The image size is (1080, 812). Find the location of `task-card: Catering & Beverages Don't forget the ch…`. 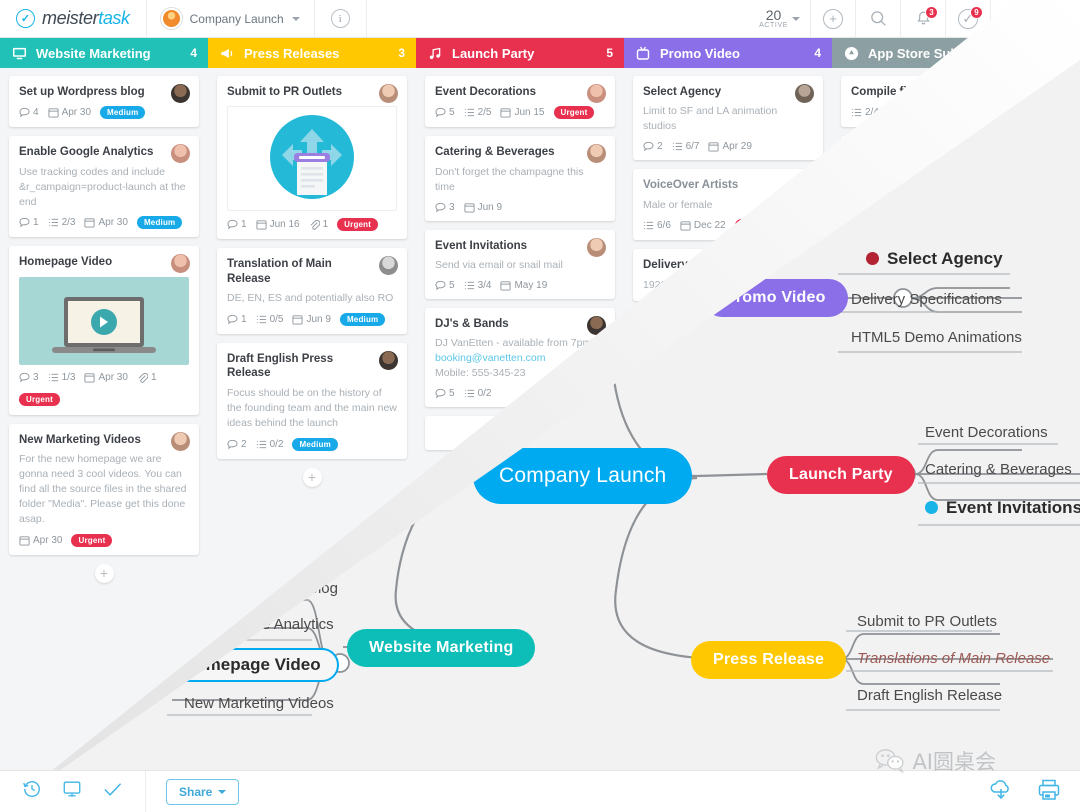

task-card: Catering & Beverages Don't forget the ch… is located at coordinates (520, 178).